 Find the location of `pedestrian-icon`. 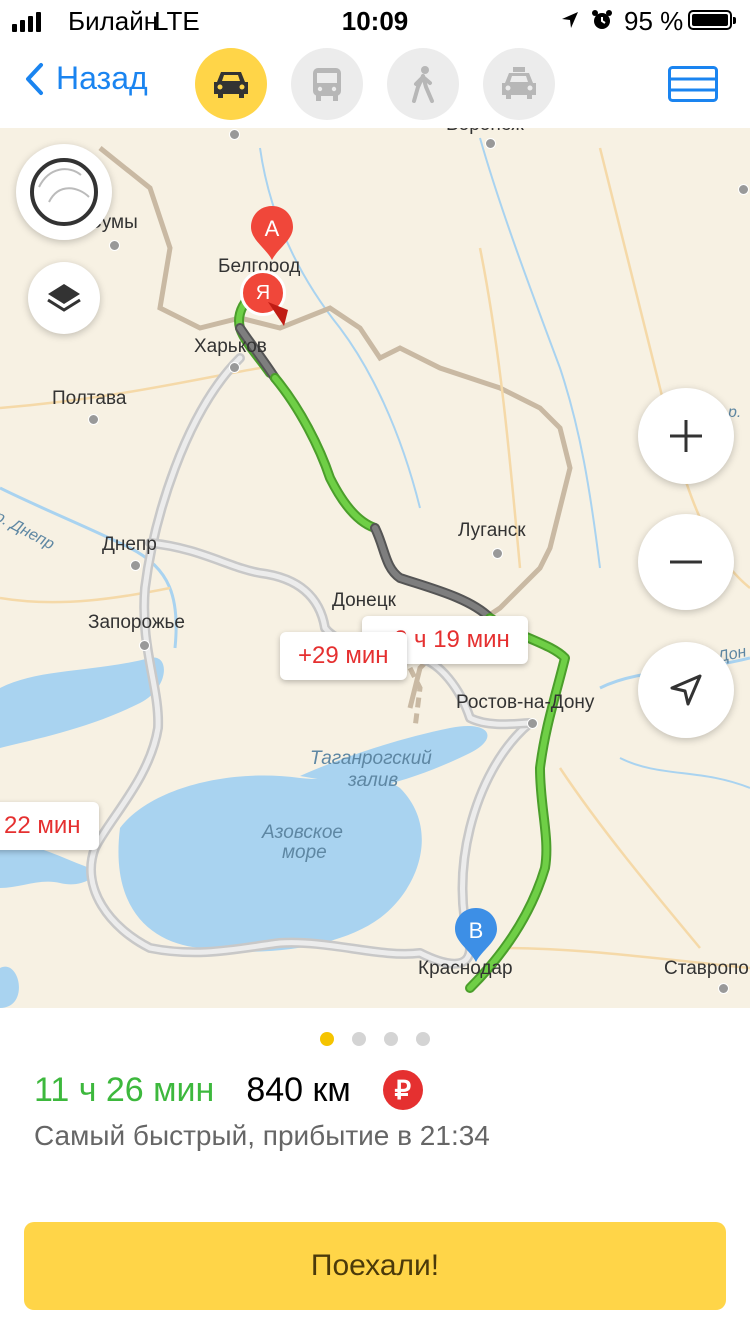

pedestrian-icon is located at coordinates (423, 84).